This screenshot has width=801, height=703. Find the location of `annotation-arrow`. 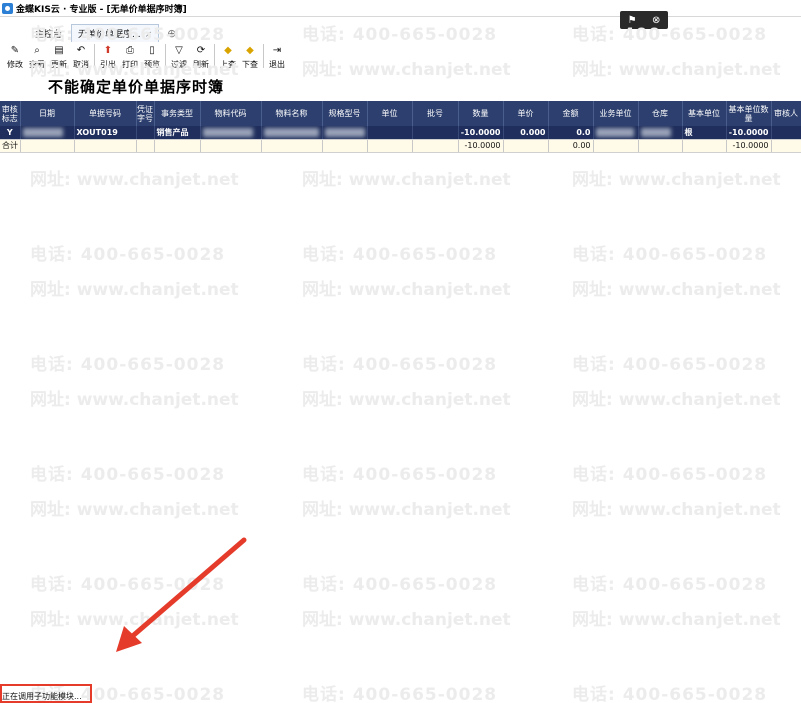

annotation-arrow is located at coordinates (181, 594).